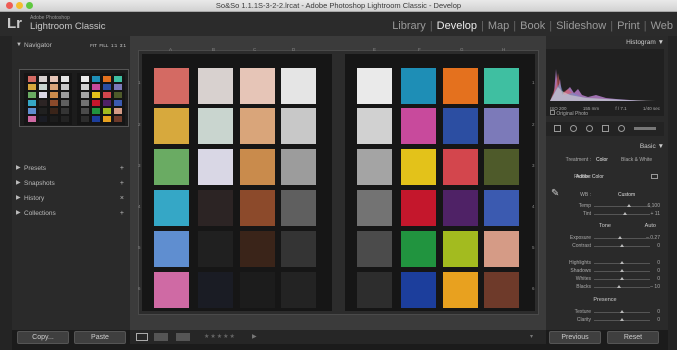  What do you see at coordinates (71, 213) in the screenshot?
I see `collections-header: ▶ Collections +` at bounding box center [71, 213].